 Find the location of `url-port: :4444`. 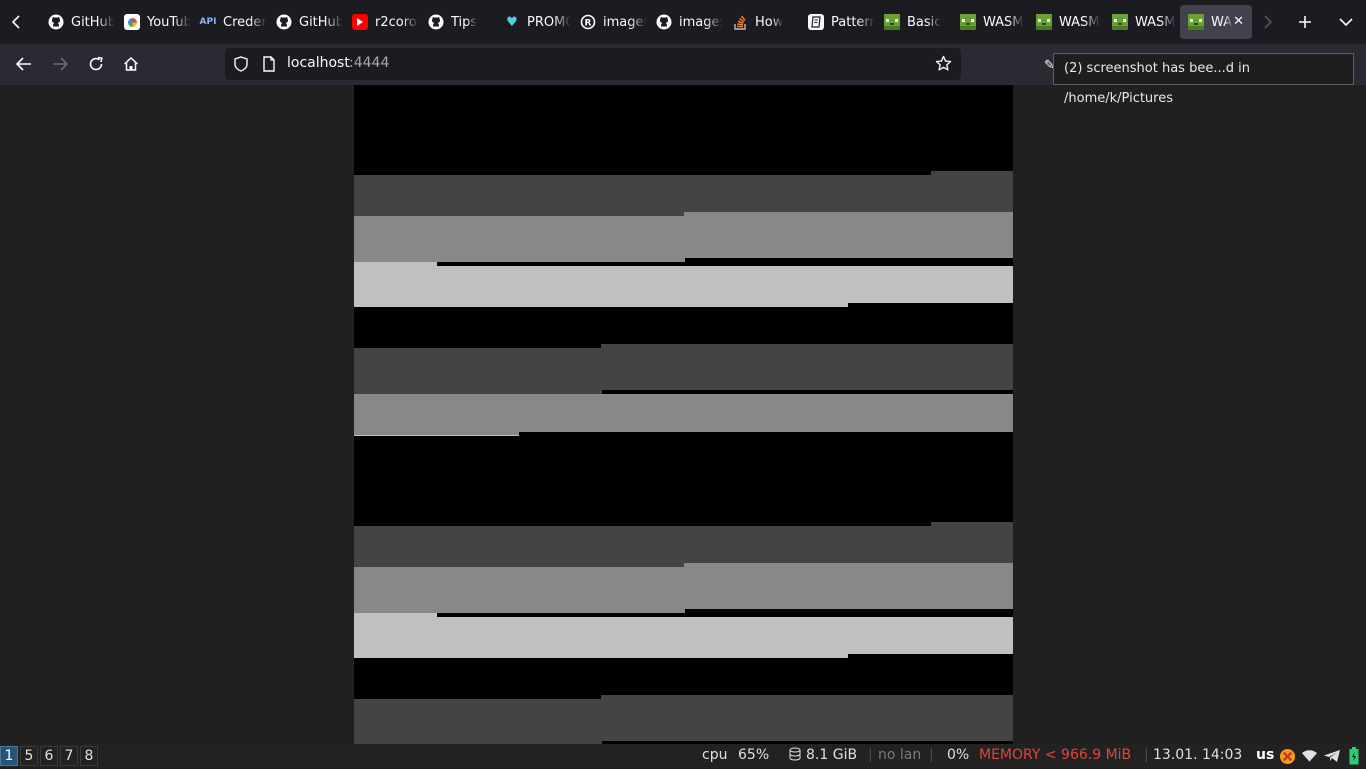

url-port: :4444 is located at coordinates (369, 63).